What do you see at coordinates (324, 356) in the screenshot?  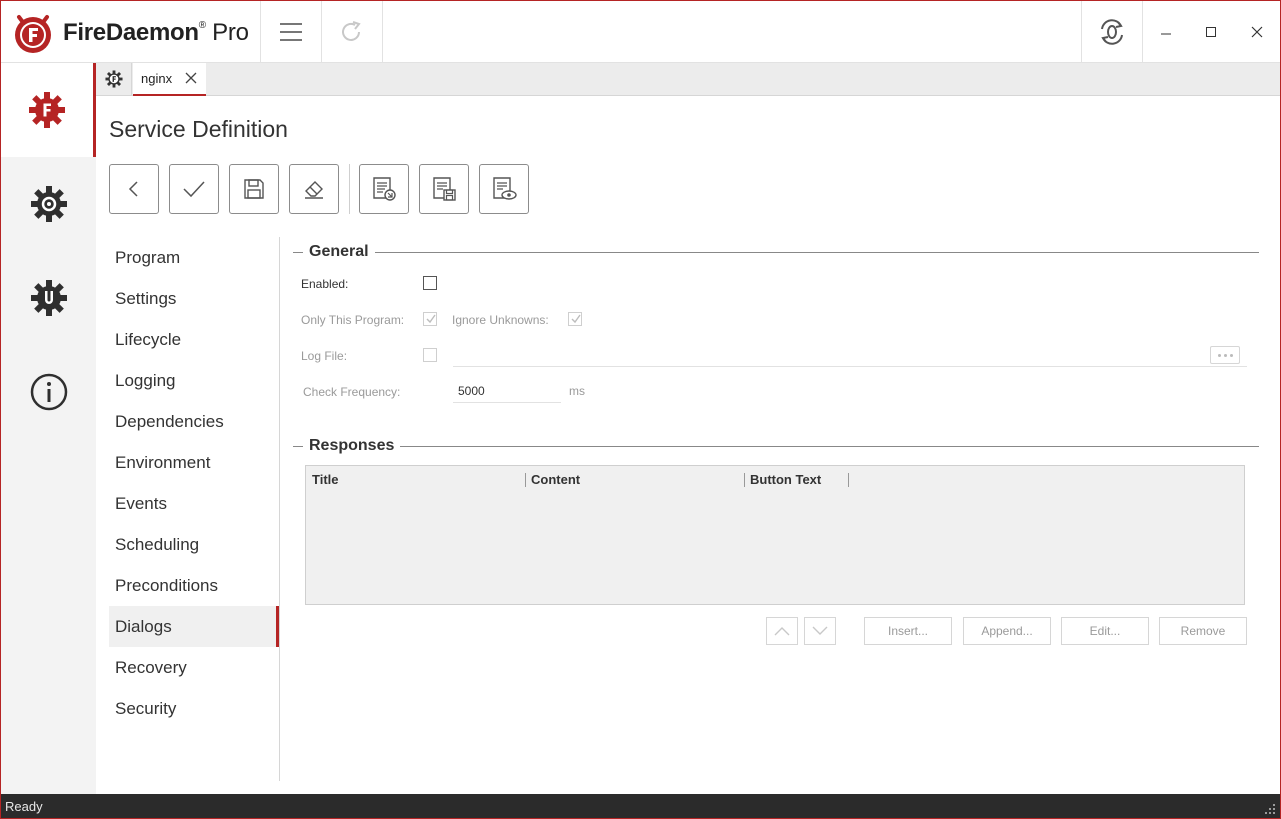 I see `log-file-label: Log File:` at bounding box center [324, 356].